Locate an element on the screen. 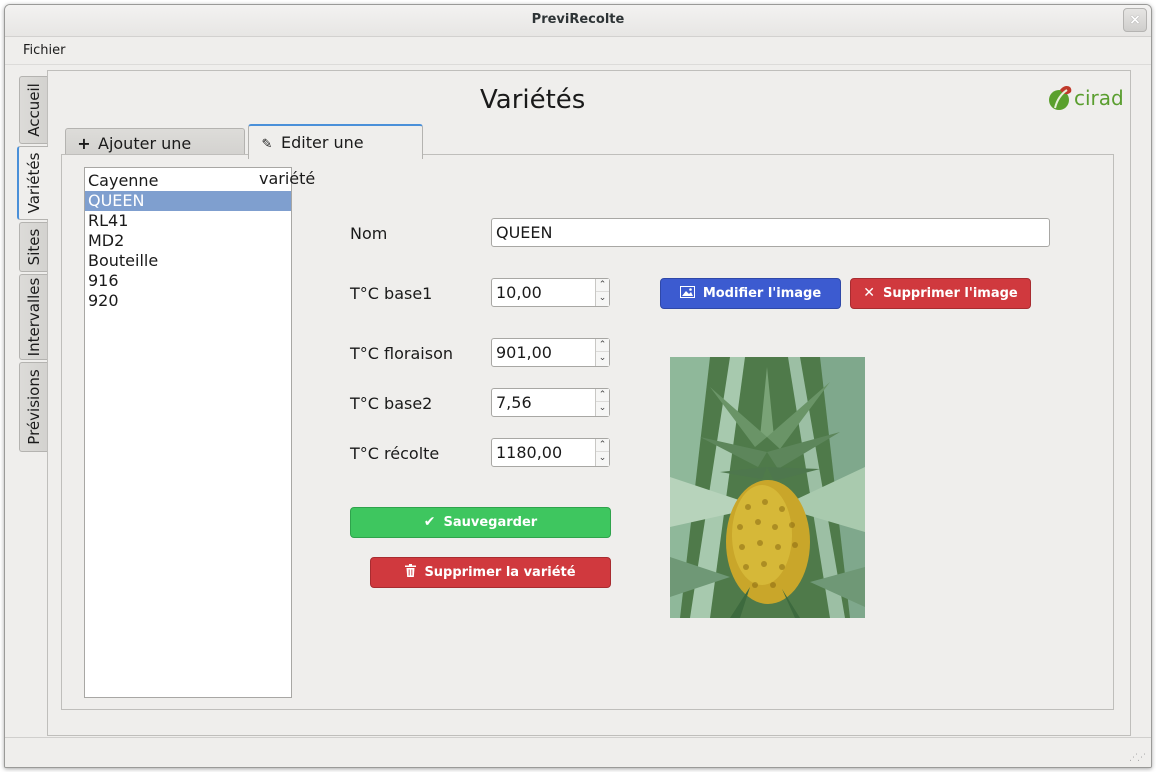  base2-spinbox: 7,56 ⌃ ⌄ is located at coordinates (550, 402).